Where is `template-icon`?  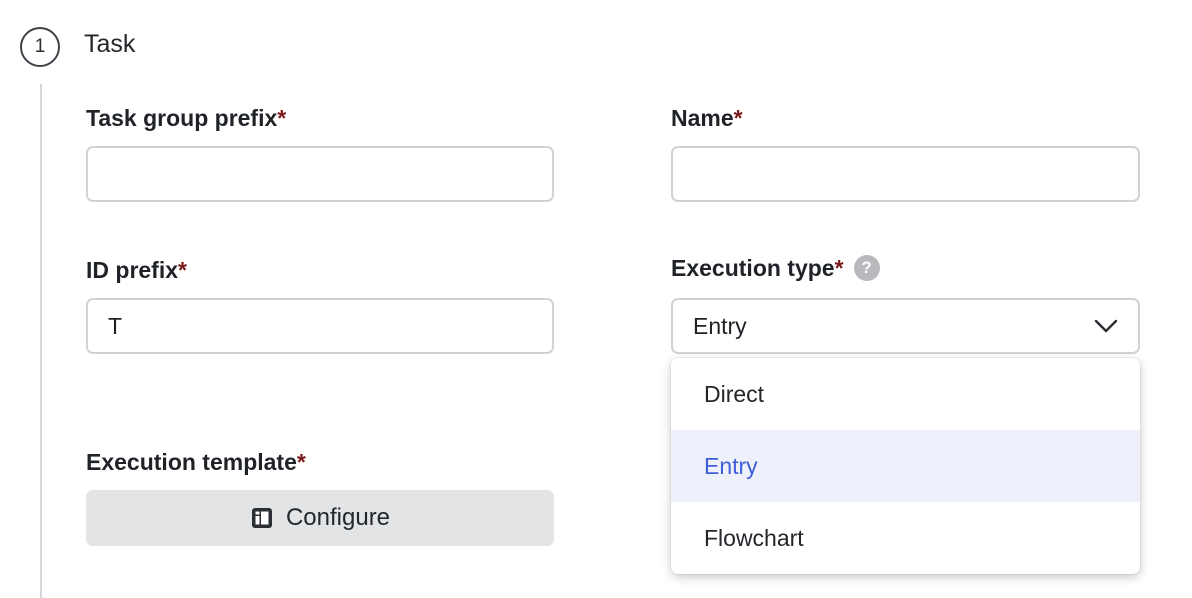 template-icon is located at coordinates (261, 518).